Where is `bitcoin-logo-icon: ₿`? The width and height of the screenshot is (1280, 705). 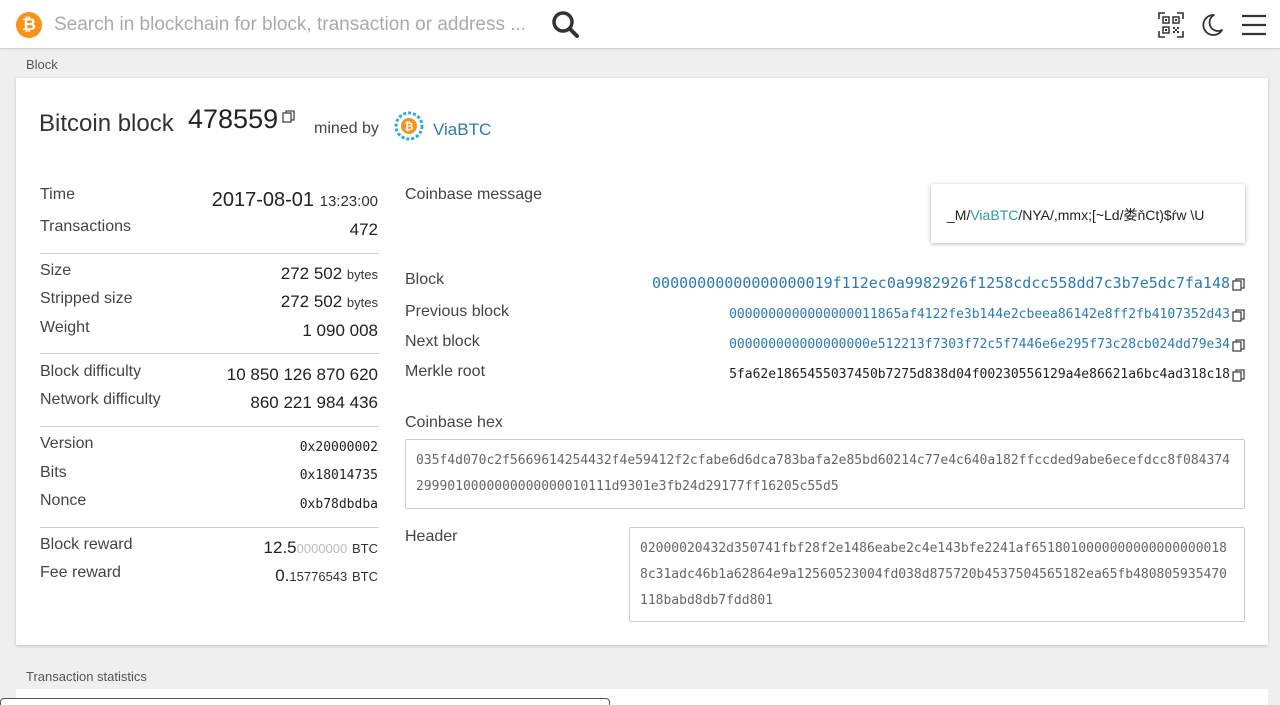
bitcoin-logo-icon: ₿ is located at coordinates (29, 25).